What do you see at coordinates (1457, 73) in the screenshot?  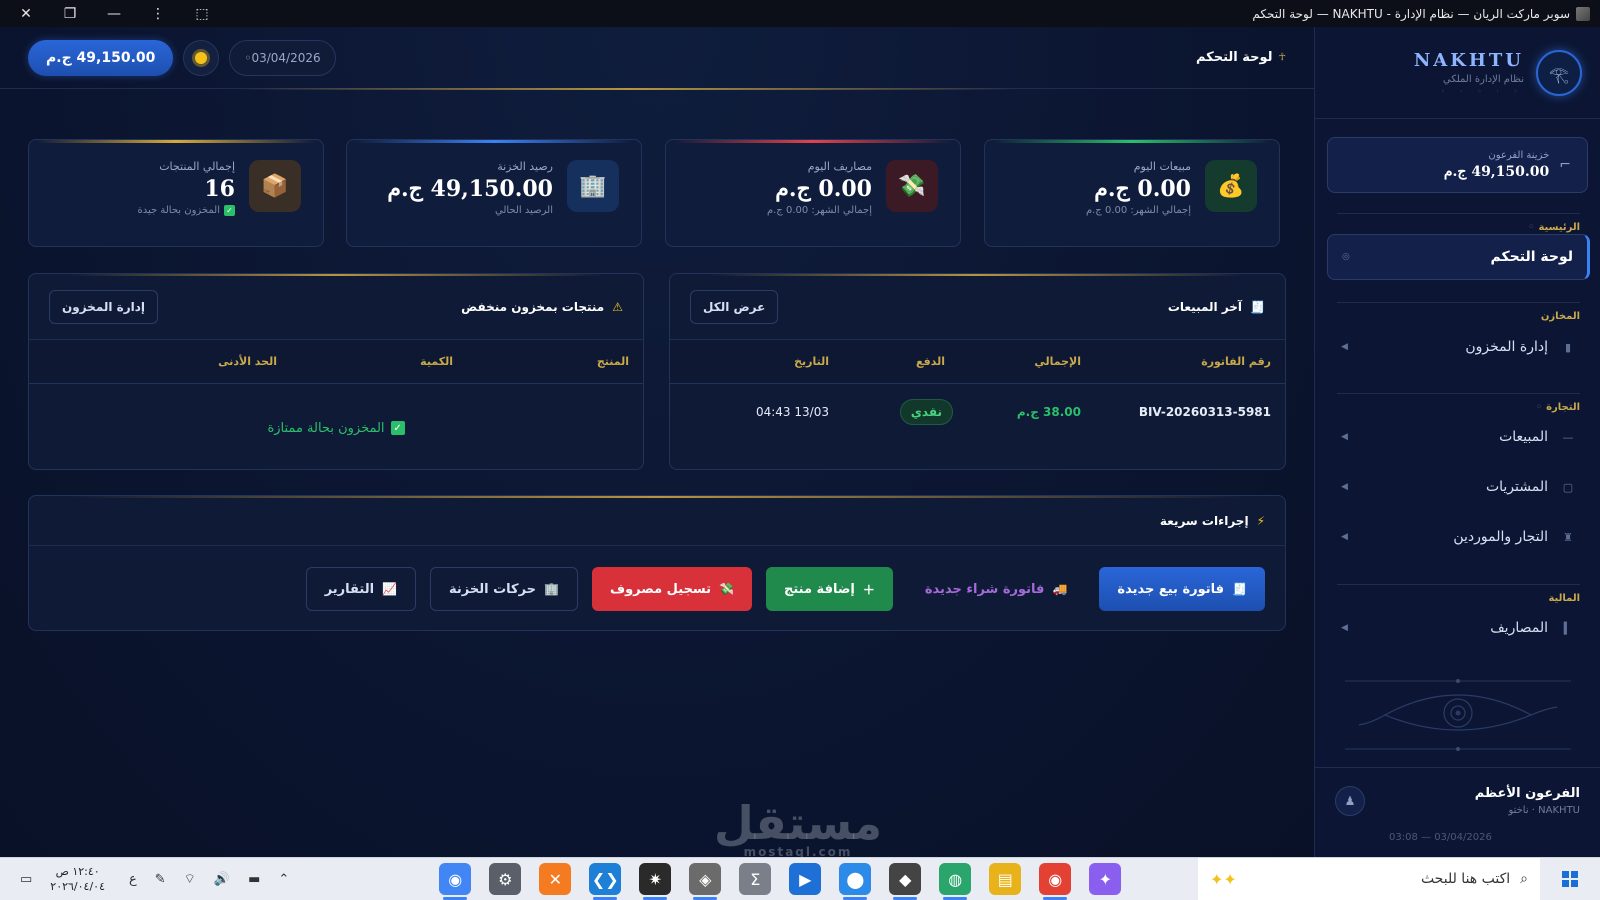 I see `brand-header: 𓂀 NAKHTU نظام الإدارة الملكي ◦ · ◦ · ◦` at bounding box center [1457, 73].